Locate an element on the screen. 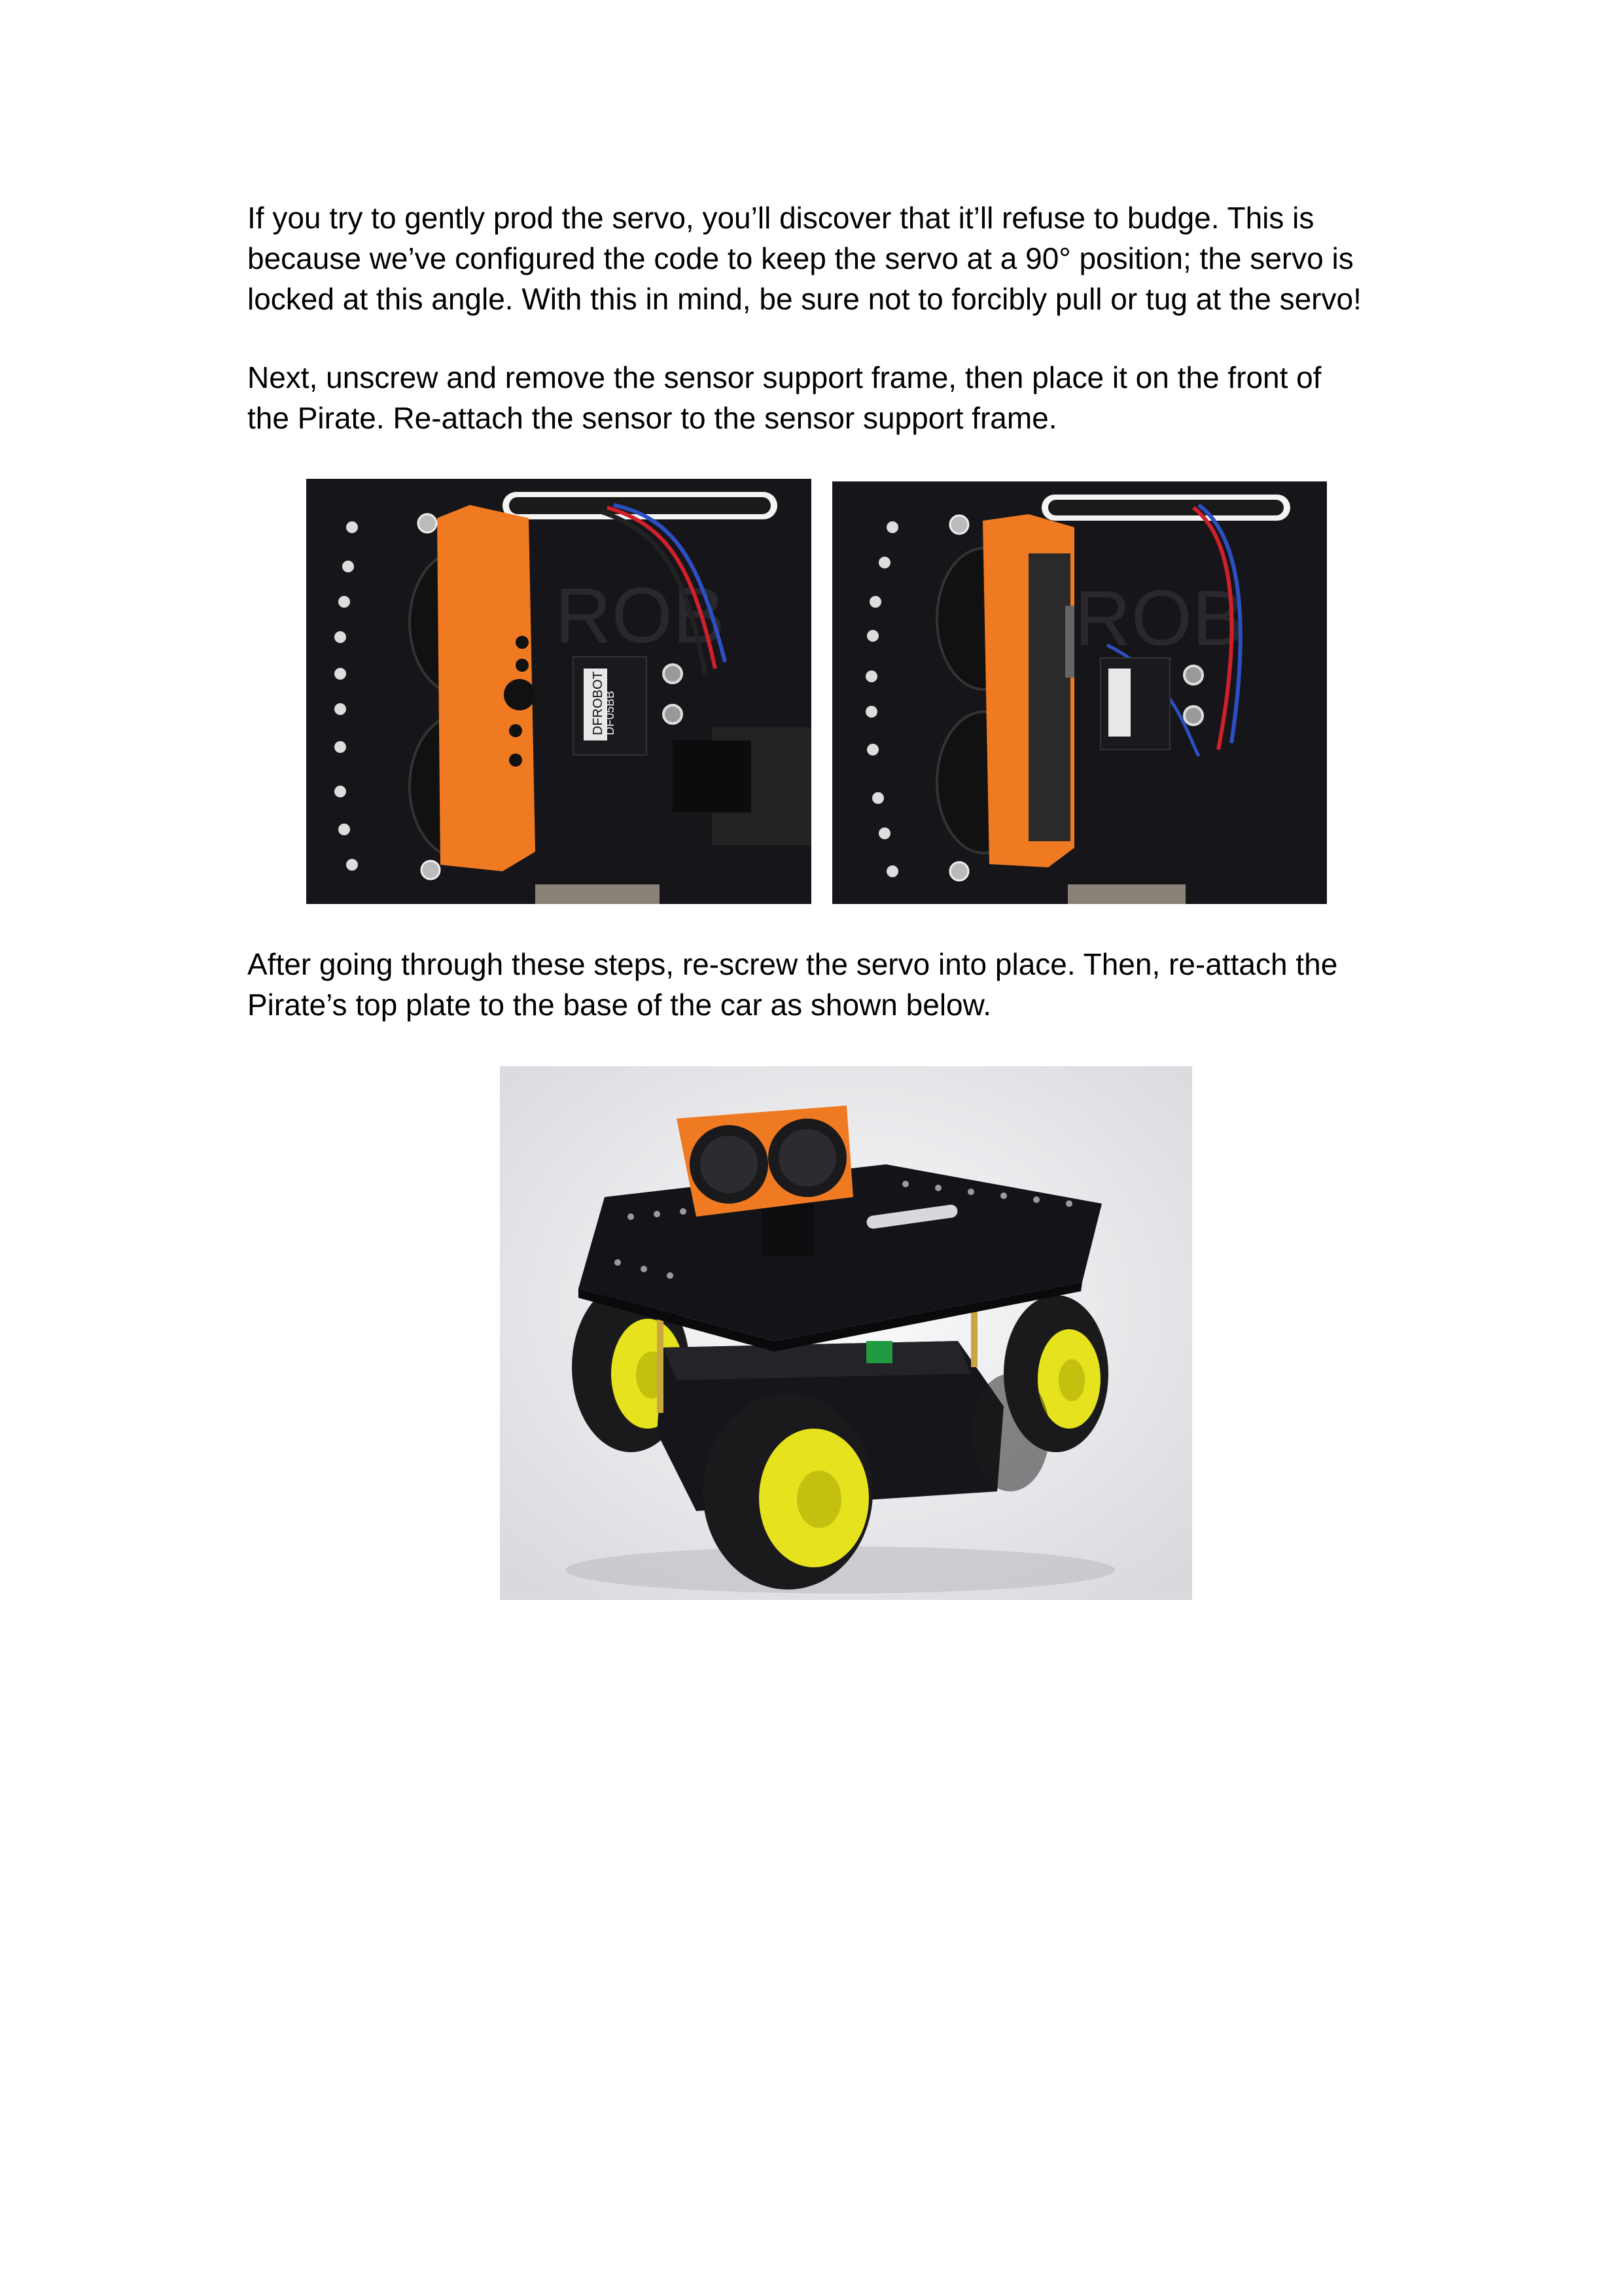 The height and width of the screenshot is (2296, 1622). svg-text: ROB is located at coordinates (1159, 618).